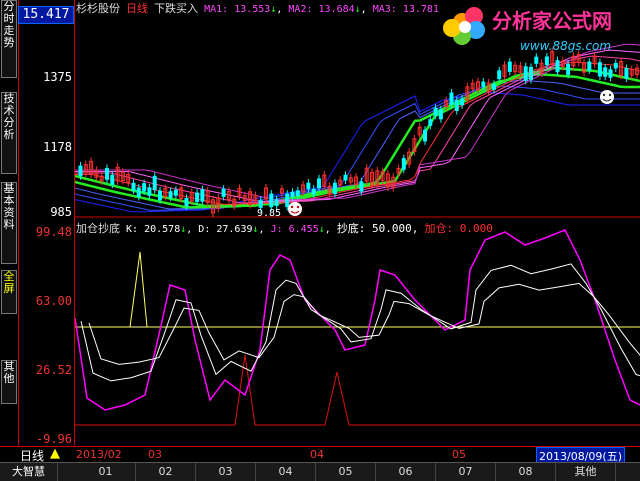 This screenshot has width=640, height=481. What do you see at coordinates (357, 390) in the screenshot?
I see `jiacang-line` at bounding box center [357, 390].